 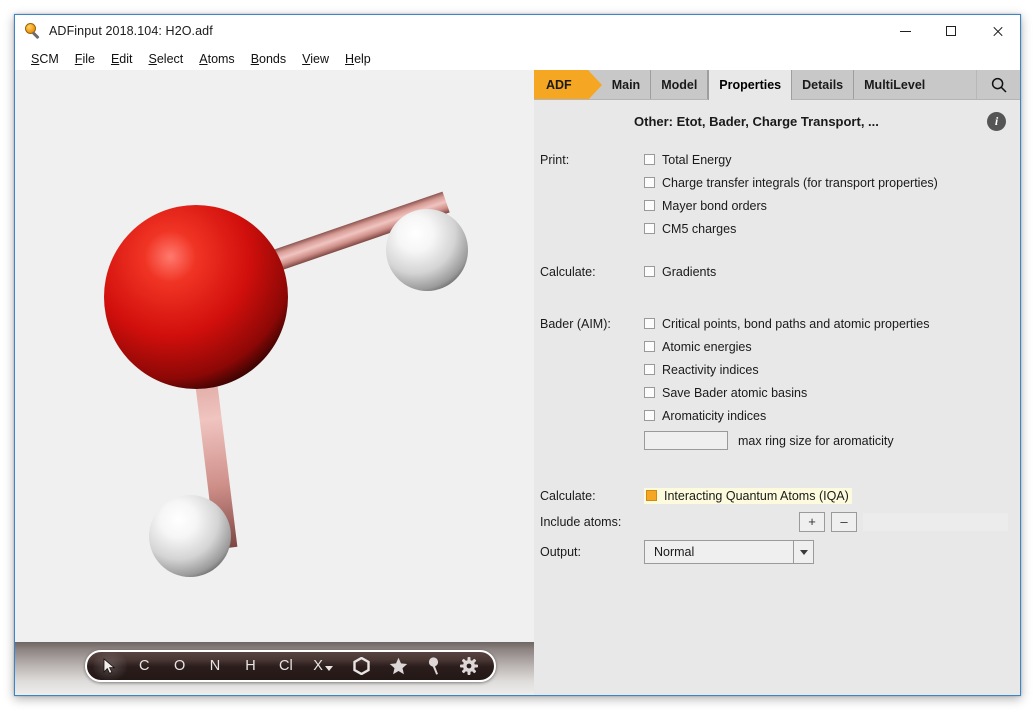 I want to click on checkbox-reactivity-indices: Reactivity indices, so click(x=701, y=370).